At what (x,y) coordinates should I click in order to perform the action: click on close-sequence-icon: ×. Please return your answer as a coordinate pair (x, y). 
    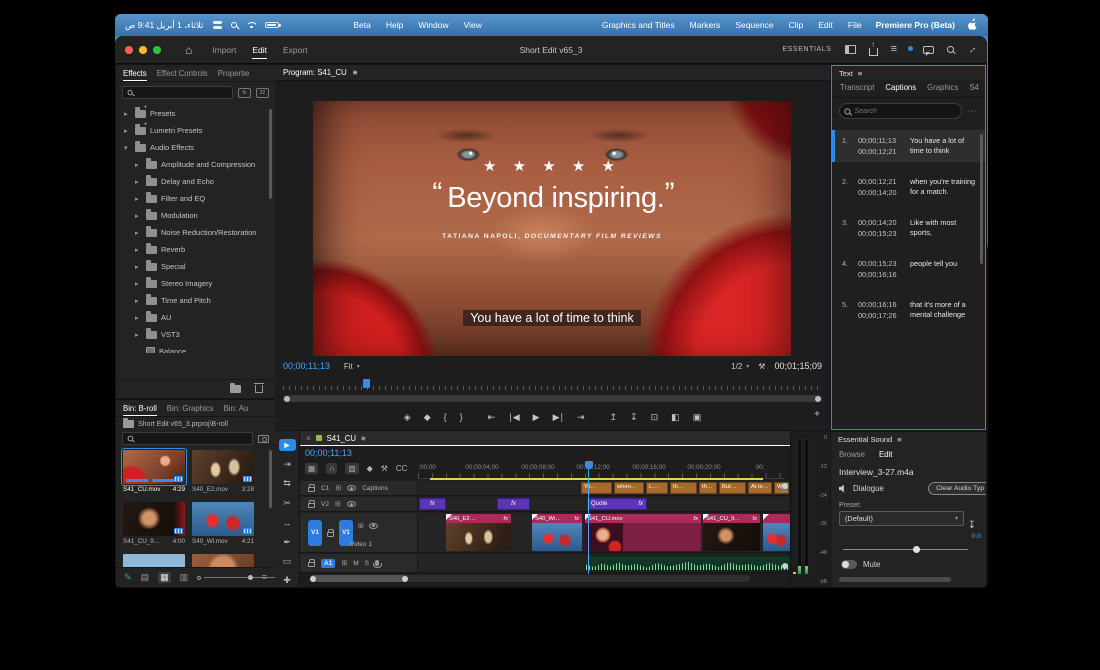
    Looking at the image, I should click on (308, 438).